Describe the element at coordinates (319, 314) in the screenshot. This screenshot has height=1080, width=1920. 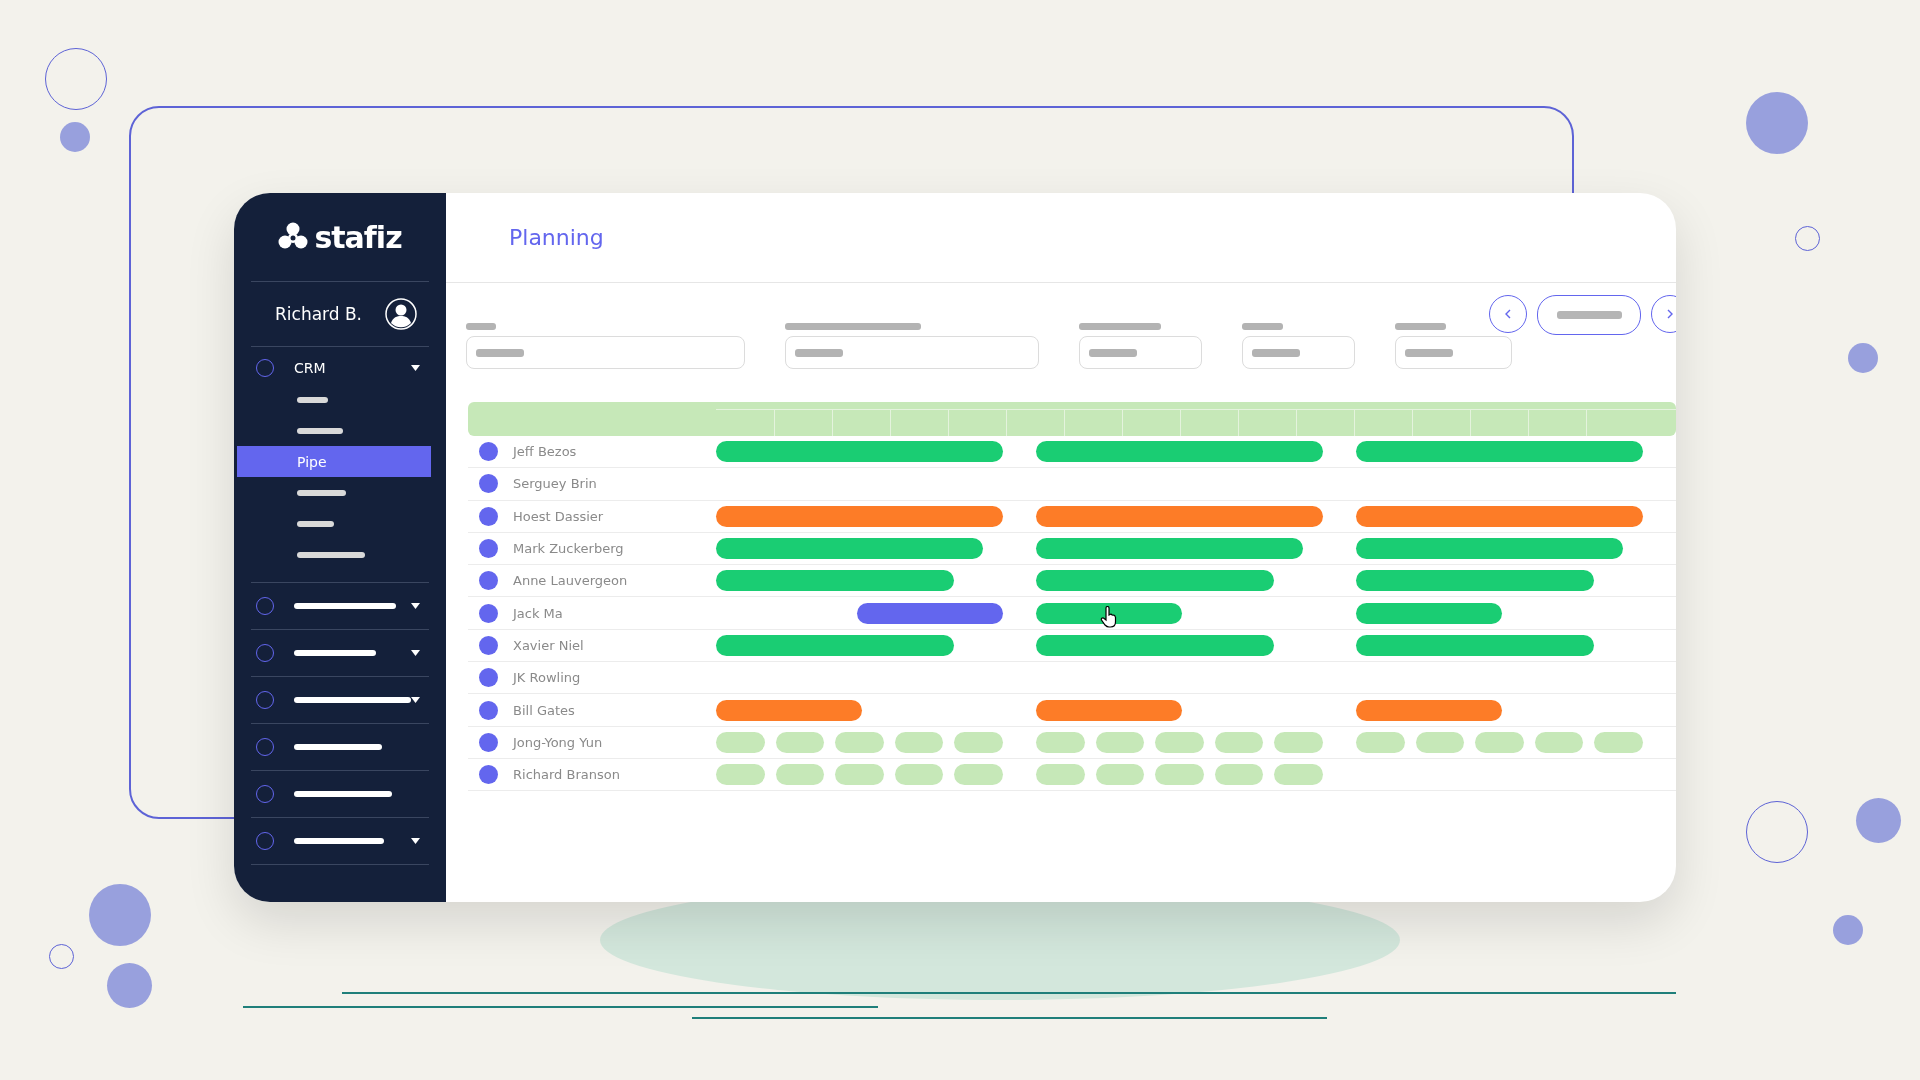
I see `user-name: Richard B.` at that location.